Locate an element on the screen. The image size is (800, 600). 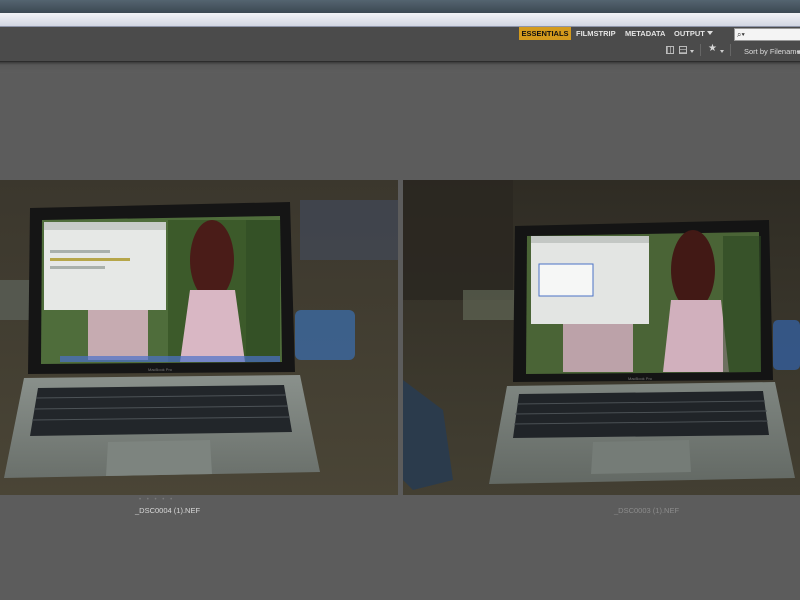
workspace-output-tab: OUTPUT is located at coordinates (689, 33).